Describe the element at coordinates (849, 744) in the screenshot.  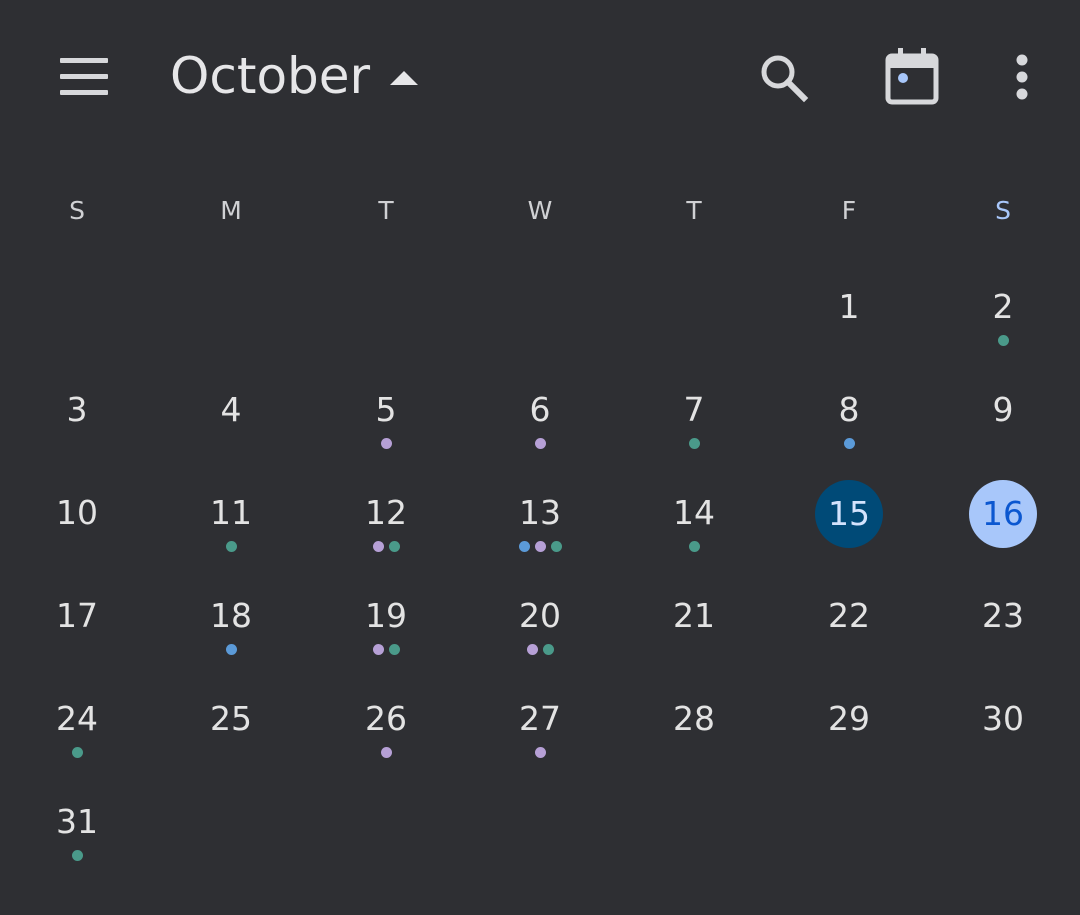
I see `day-cell-29: 29` at that location.